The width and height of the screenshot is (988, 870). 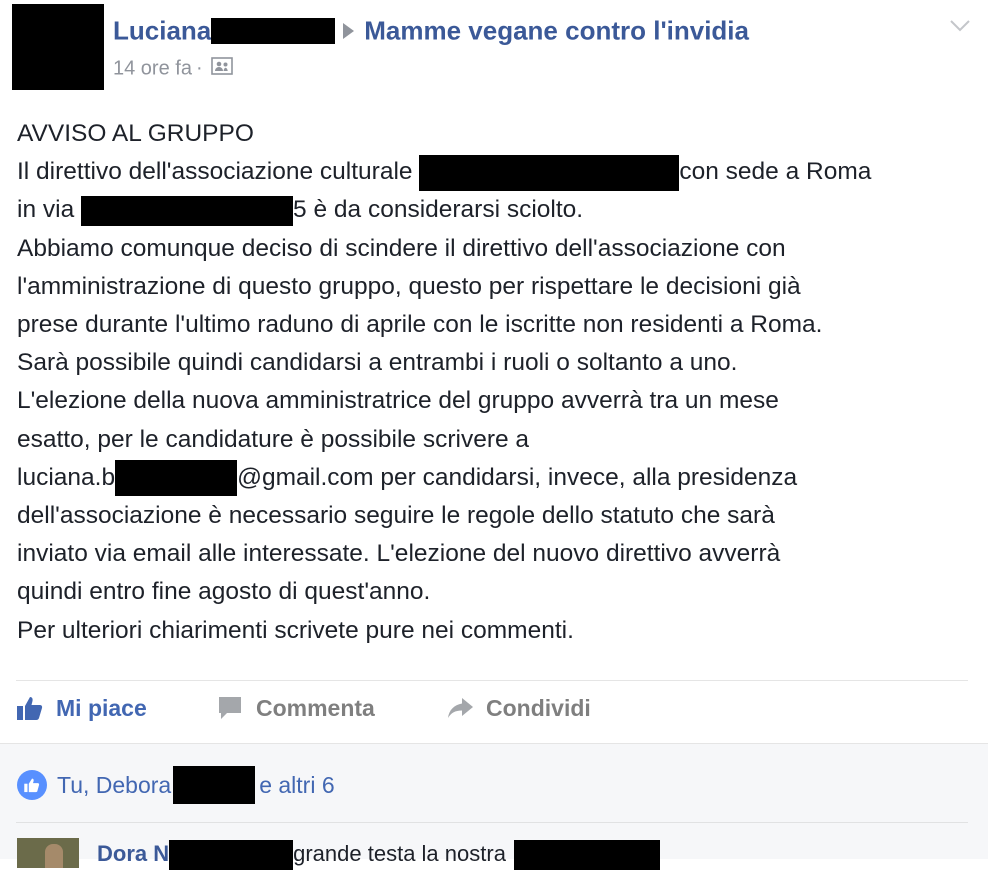 I want to click on post-header: Luciana Mamme vegane contro l'invidia, so click(x=431, y=30).